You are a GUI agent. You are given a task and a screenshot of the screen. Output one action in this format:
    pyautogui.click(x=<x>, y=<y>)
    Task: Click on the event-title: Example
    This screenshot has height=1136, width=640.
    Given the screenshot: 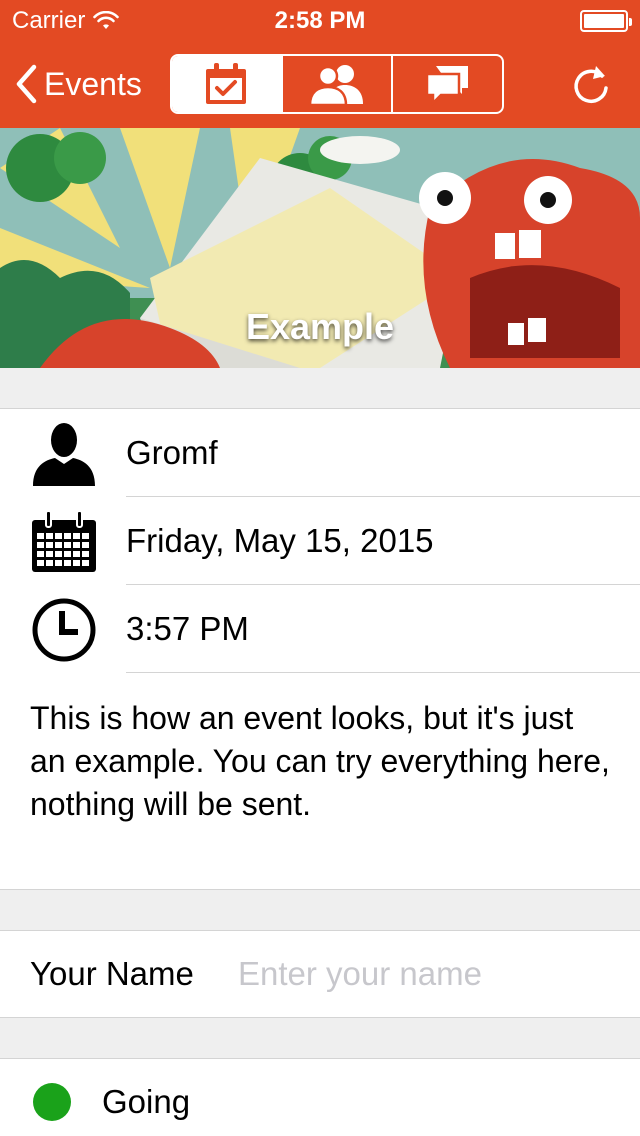 What is the action you would take?
    pyautogui.click(x=320, y=326)
    